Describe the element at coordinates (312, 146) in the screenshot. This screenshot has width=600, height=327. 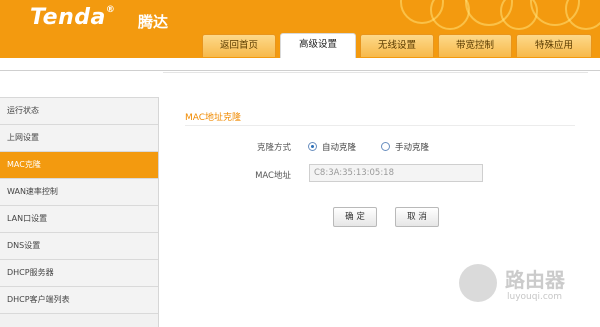
I see `auto-clone-radio` at that location.